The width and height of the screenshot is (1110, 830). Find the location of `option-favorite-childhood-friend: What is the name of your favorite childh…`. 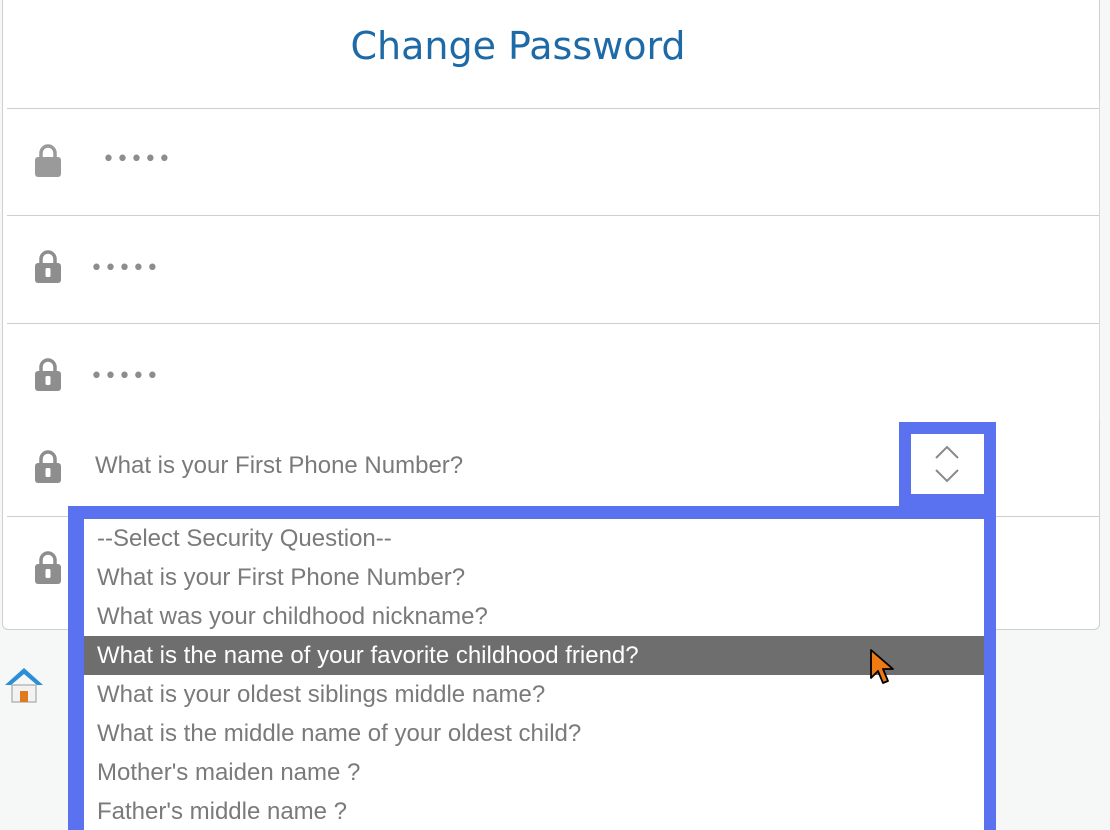

option-favorite-childhood-friend: What is the name of your favorite childh… is located at coordinates (534, 655).